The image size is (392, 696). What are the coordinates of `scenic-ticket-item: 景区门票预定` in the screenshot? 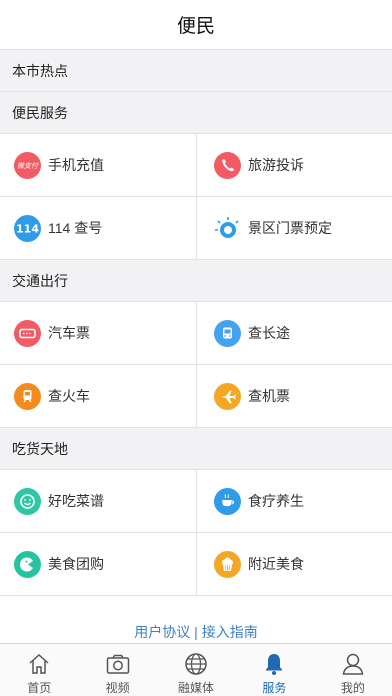 It's located at (294, 228).